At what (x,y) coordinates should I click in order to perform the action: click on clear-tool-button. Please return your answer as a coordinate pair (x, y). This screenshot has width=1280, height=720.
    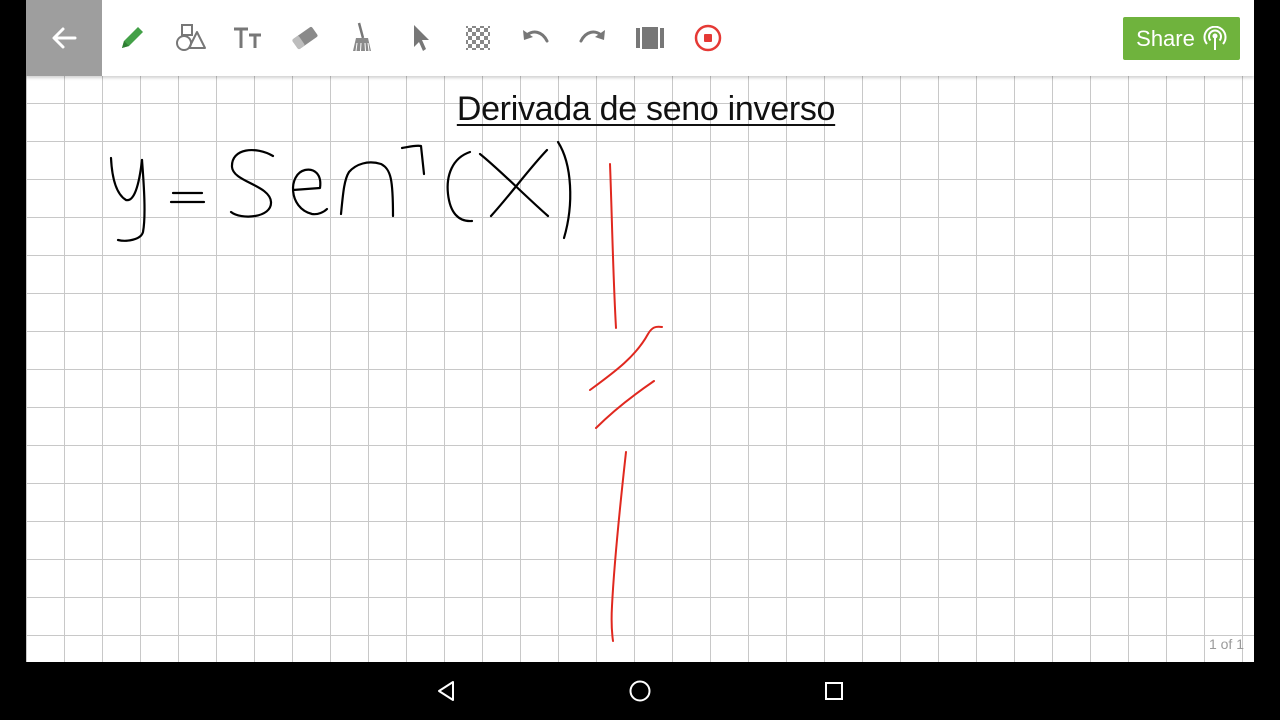
    Looking at the image, I should click on (362, 38).